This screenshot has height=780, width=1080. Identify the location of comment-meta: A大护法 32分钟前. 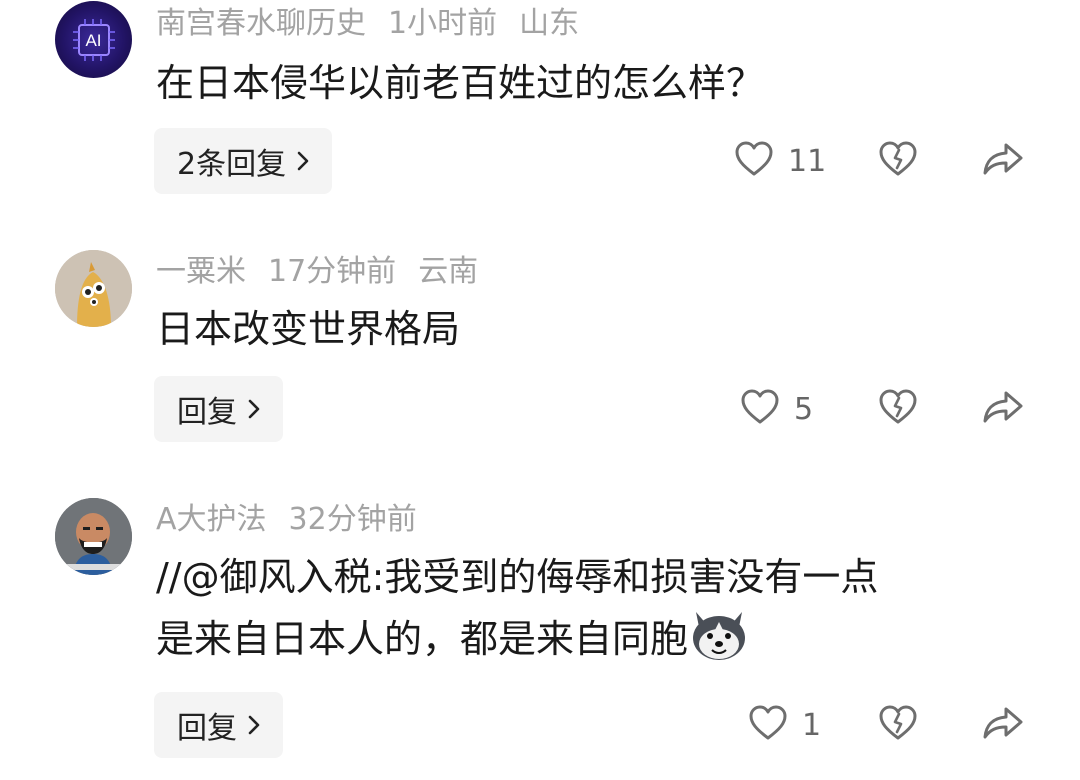
(297, 520).